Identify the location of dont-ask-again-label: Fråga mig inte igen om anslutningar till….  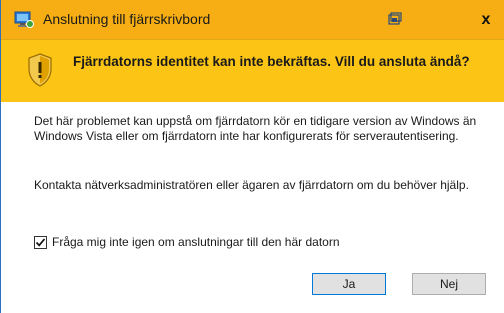
(196, 242).